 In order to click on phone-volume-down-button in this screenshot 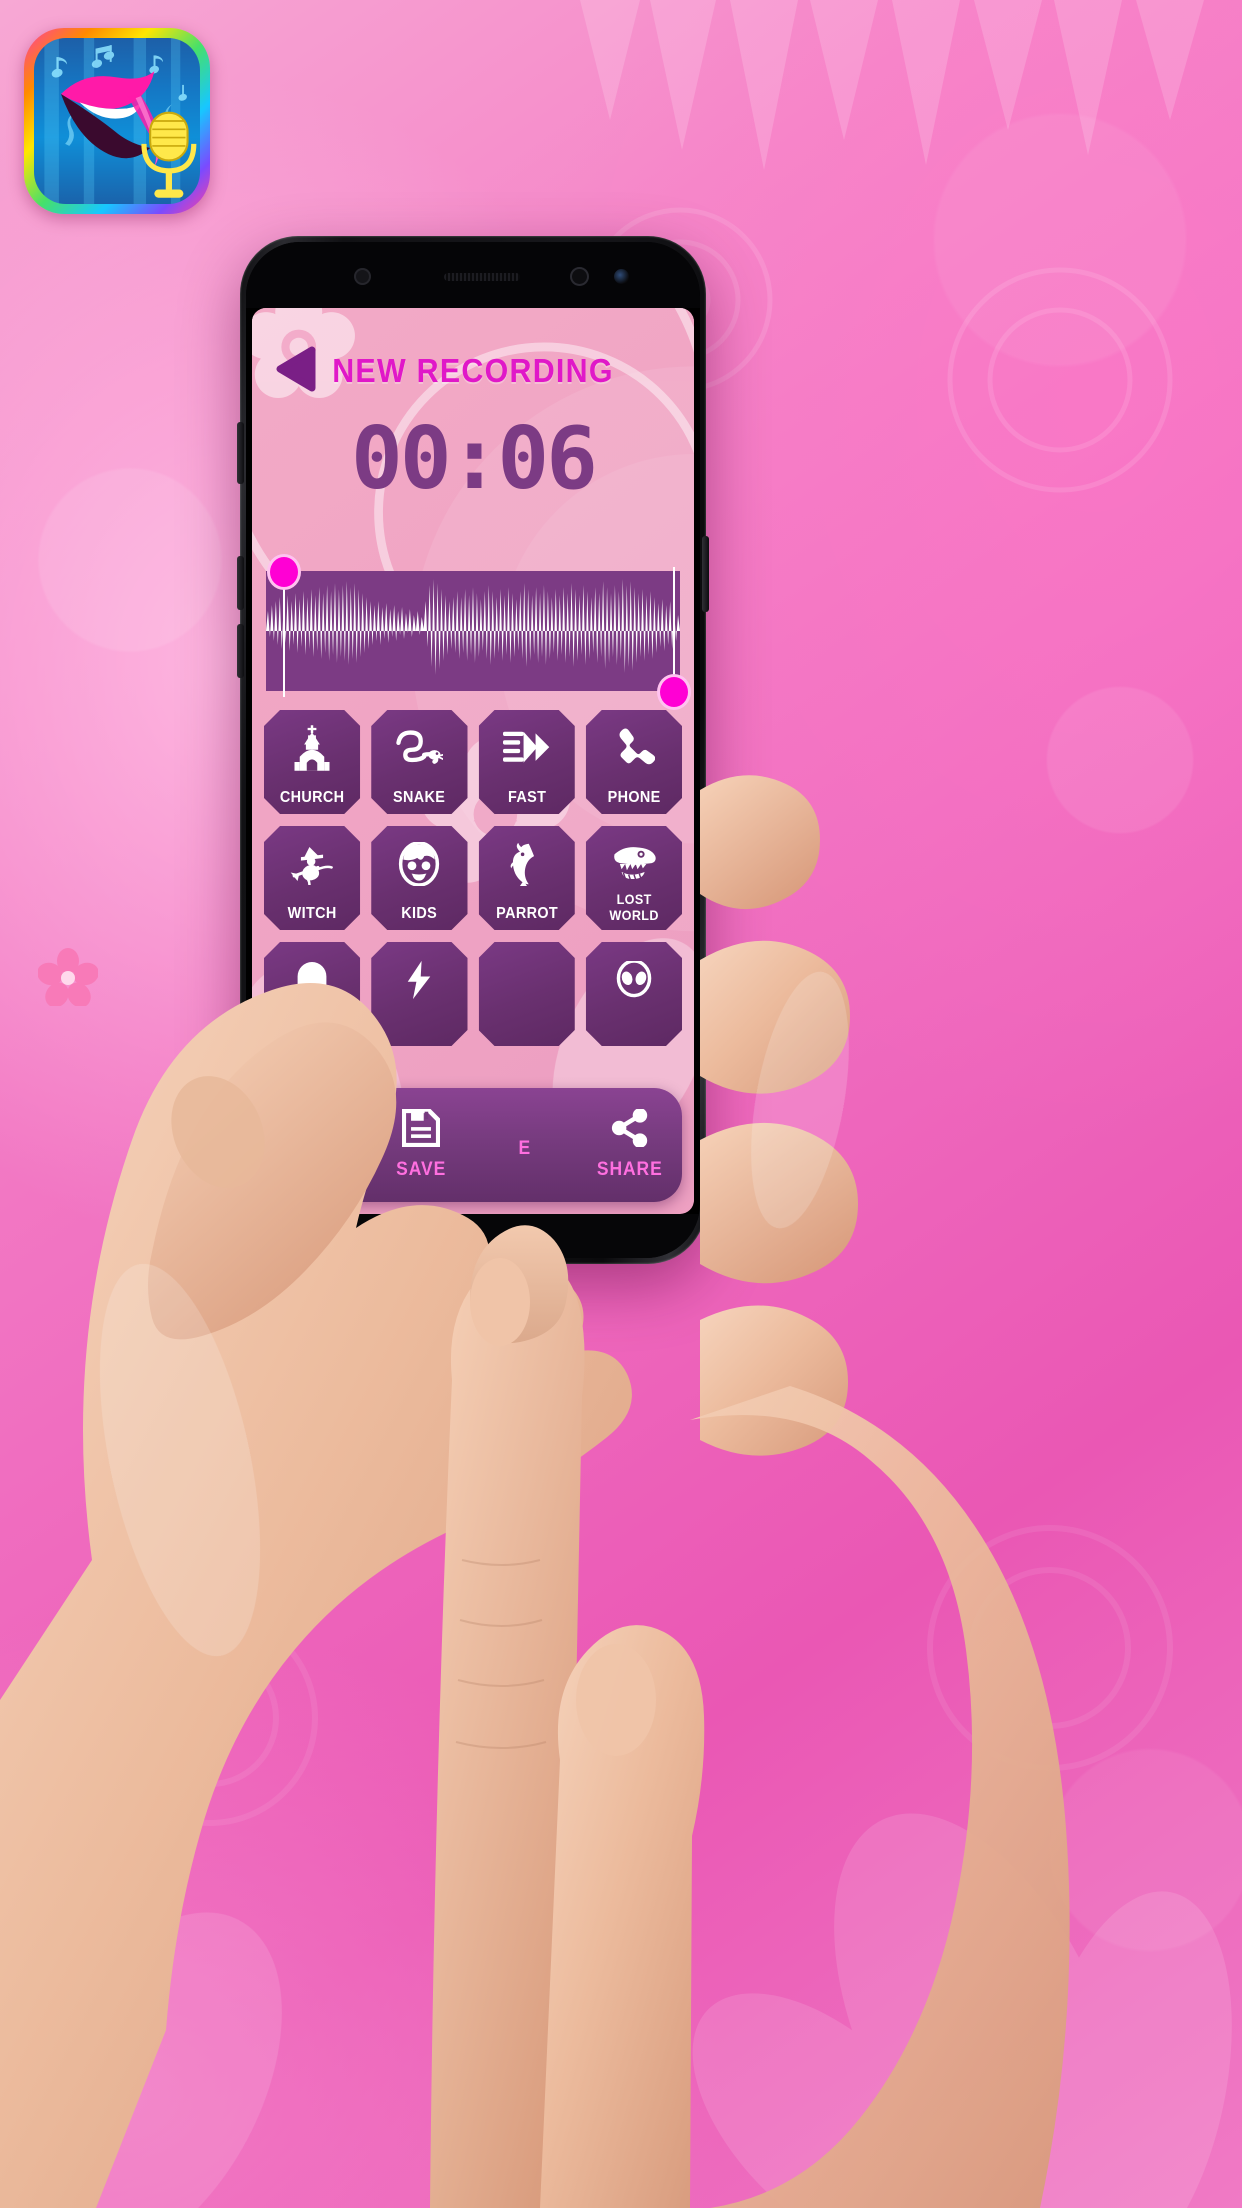, I will do `click(240, 583)`.